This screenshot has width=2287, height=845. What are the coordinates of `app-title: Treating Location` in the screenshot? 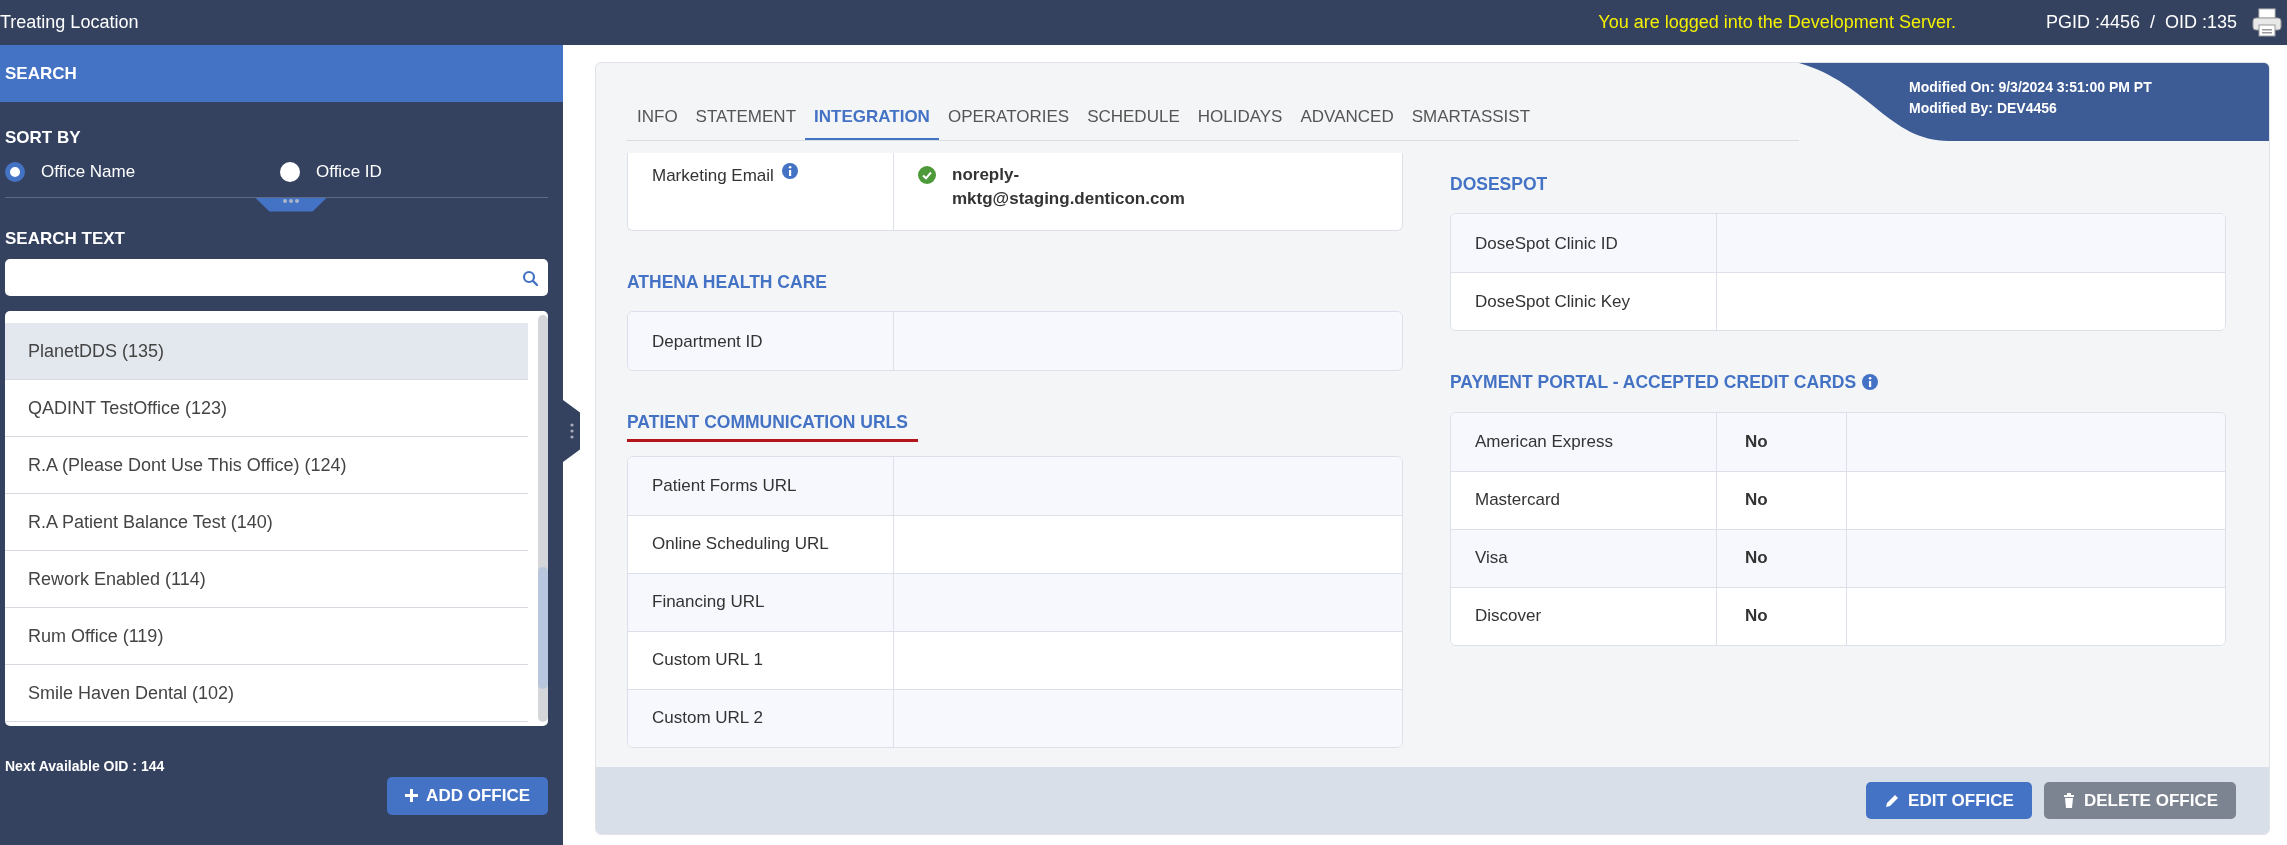 It's located at (69, 22).